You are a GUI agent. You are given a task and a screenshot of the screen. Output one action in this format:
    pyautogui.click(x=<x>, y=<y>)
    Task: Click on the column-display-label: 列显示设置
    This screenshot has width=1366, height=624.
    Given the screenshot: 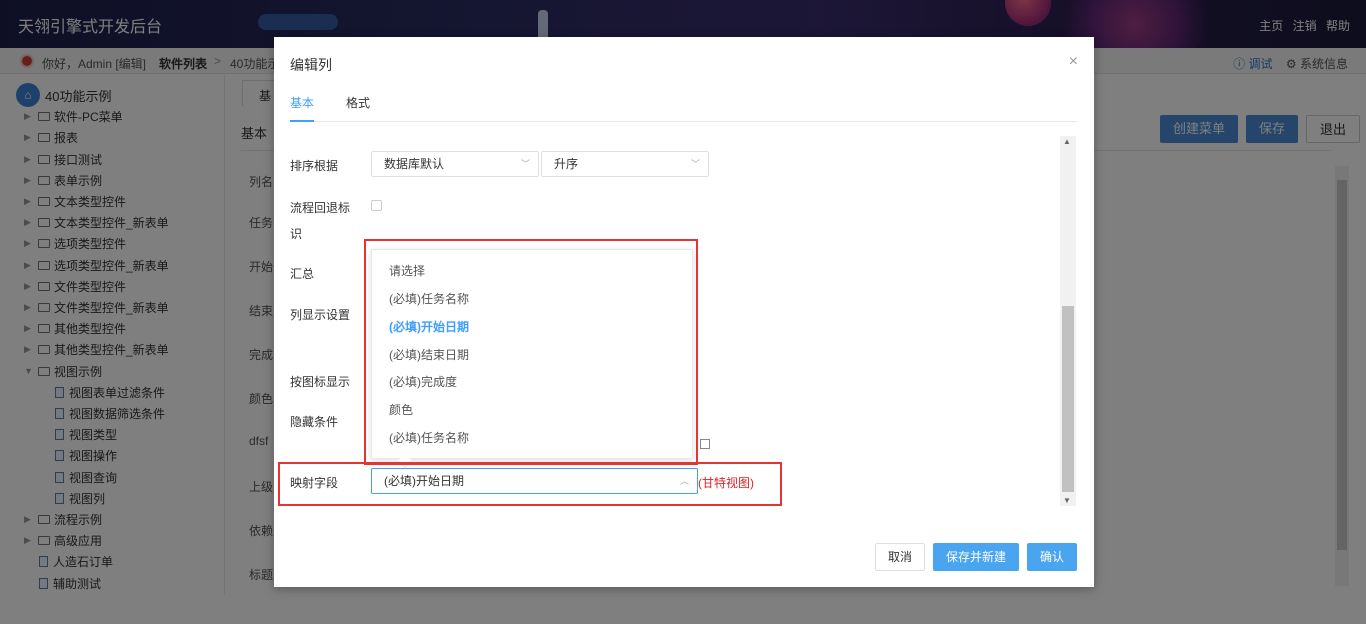 What is the action you would take?
    pyautogui.click(x=320, y=315)
    